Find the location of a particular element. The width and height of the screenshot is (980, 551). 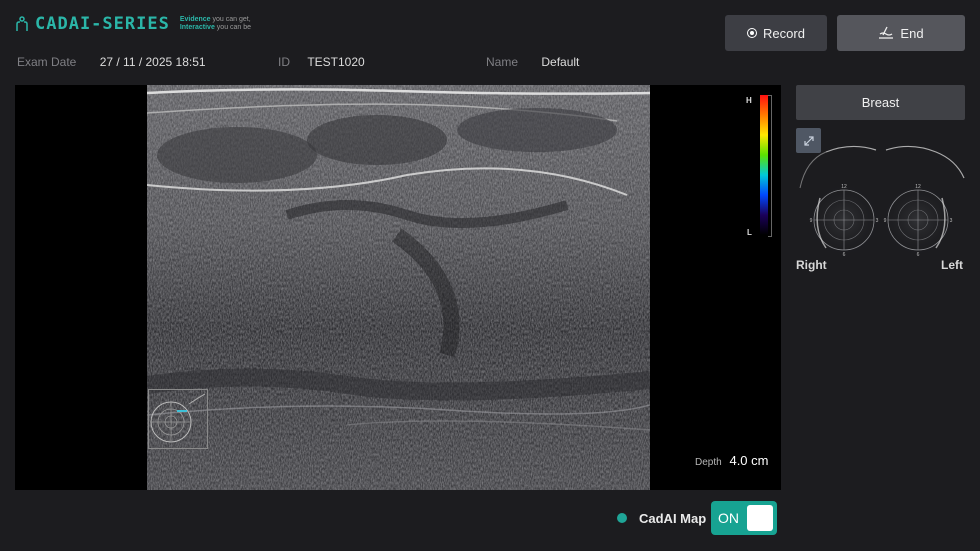

record-icon is located at coordinates (752, 33).